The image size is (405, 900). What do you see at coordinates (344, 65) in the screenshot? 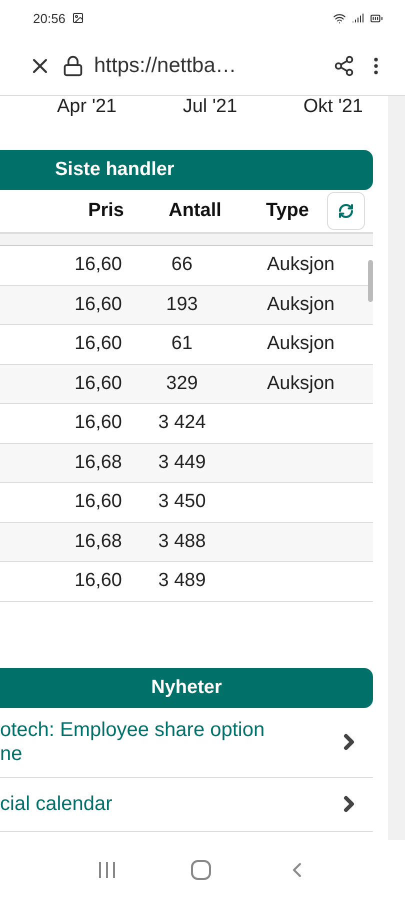
I see `share-icon` at bounding box center [344, 65].